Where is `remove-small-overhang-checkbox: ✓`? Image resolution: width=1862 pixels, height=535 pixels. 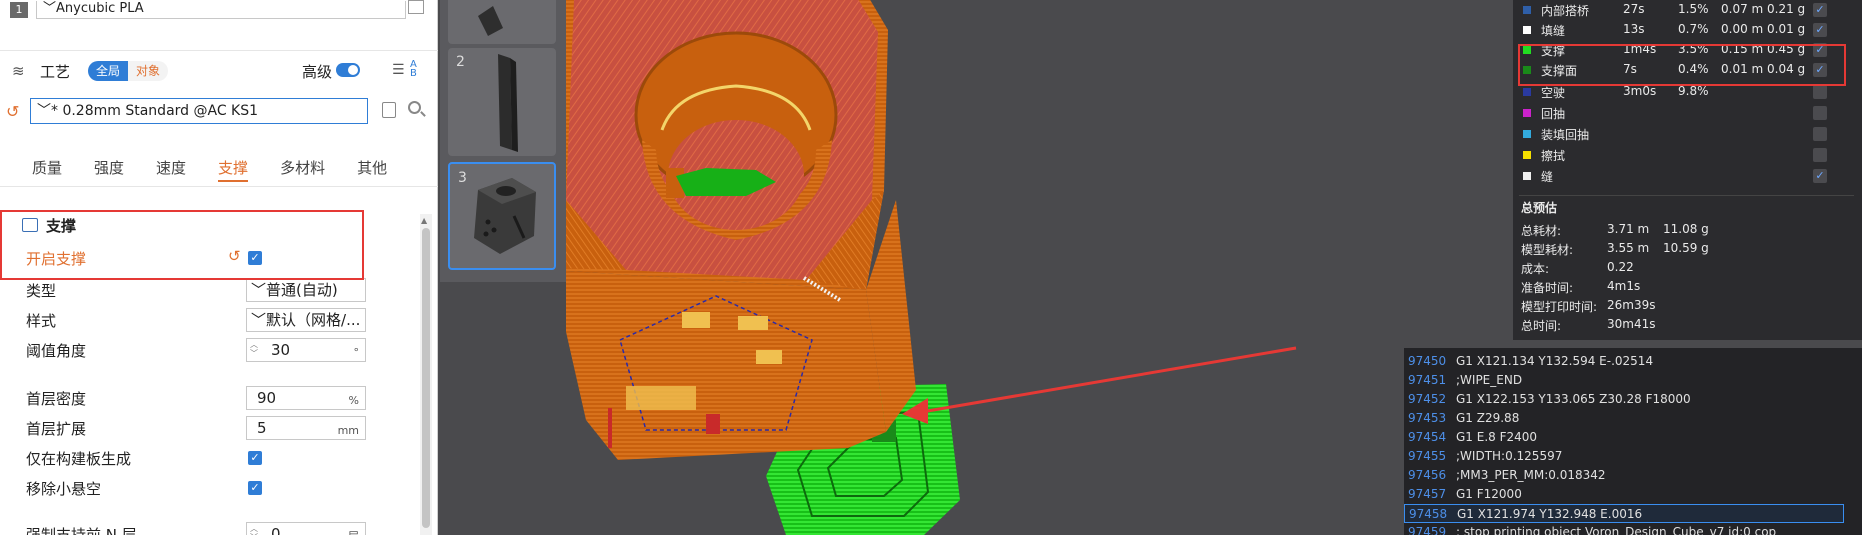 remove-small-overhang-checkbox: ✓ is located at coordinates (255, 488).